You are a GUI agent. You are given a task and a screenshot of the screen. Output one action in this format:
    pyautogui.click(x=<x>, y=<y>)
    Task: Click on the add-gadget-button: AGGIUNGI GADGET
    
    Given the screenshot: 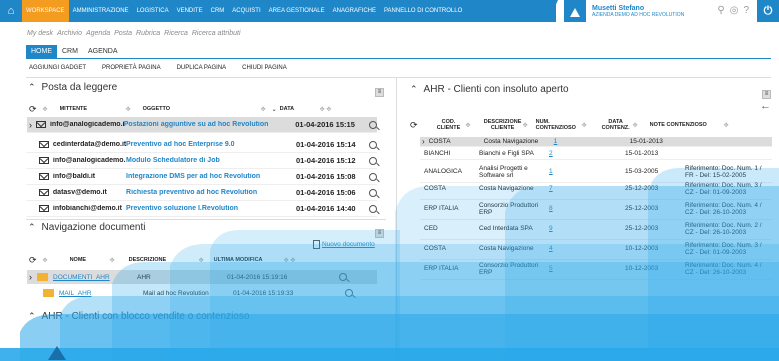 What is the action you would take?
    pyautogui.click(x=57, y=68)
    